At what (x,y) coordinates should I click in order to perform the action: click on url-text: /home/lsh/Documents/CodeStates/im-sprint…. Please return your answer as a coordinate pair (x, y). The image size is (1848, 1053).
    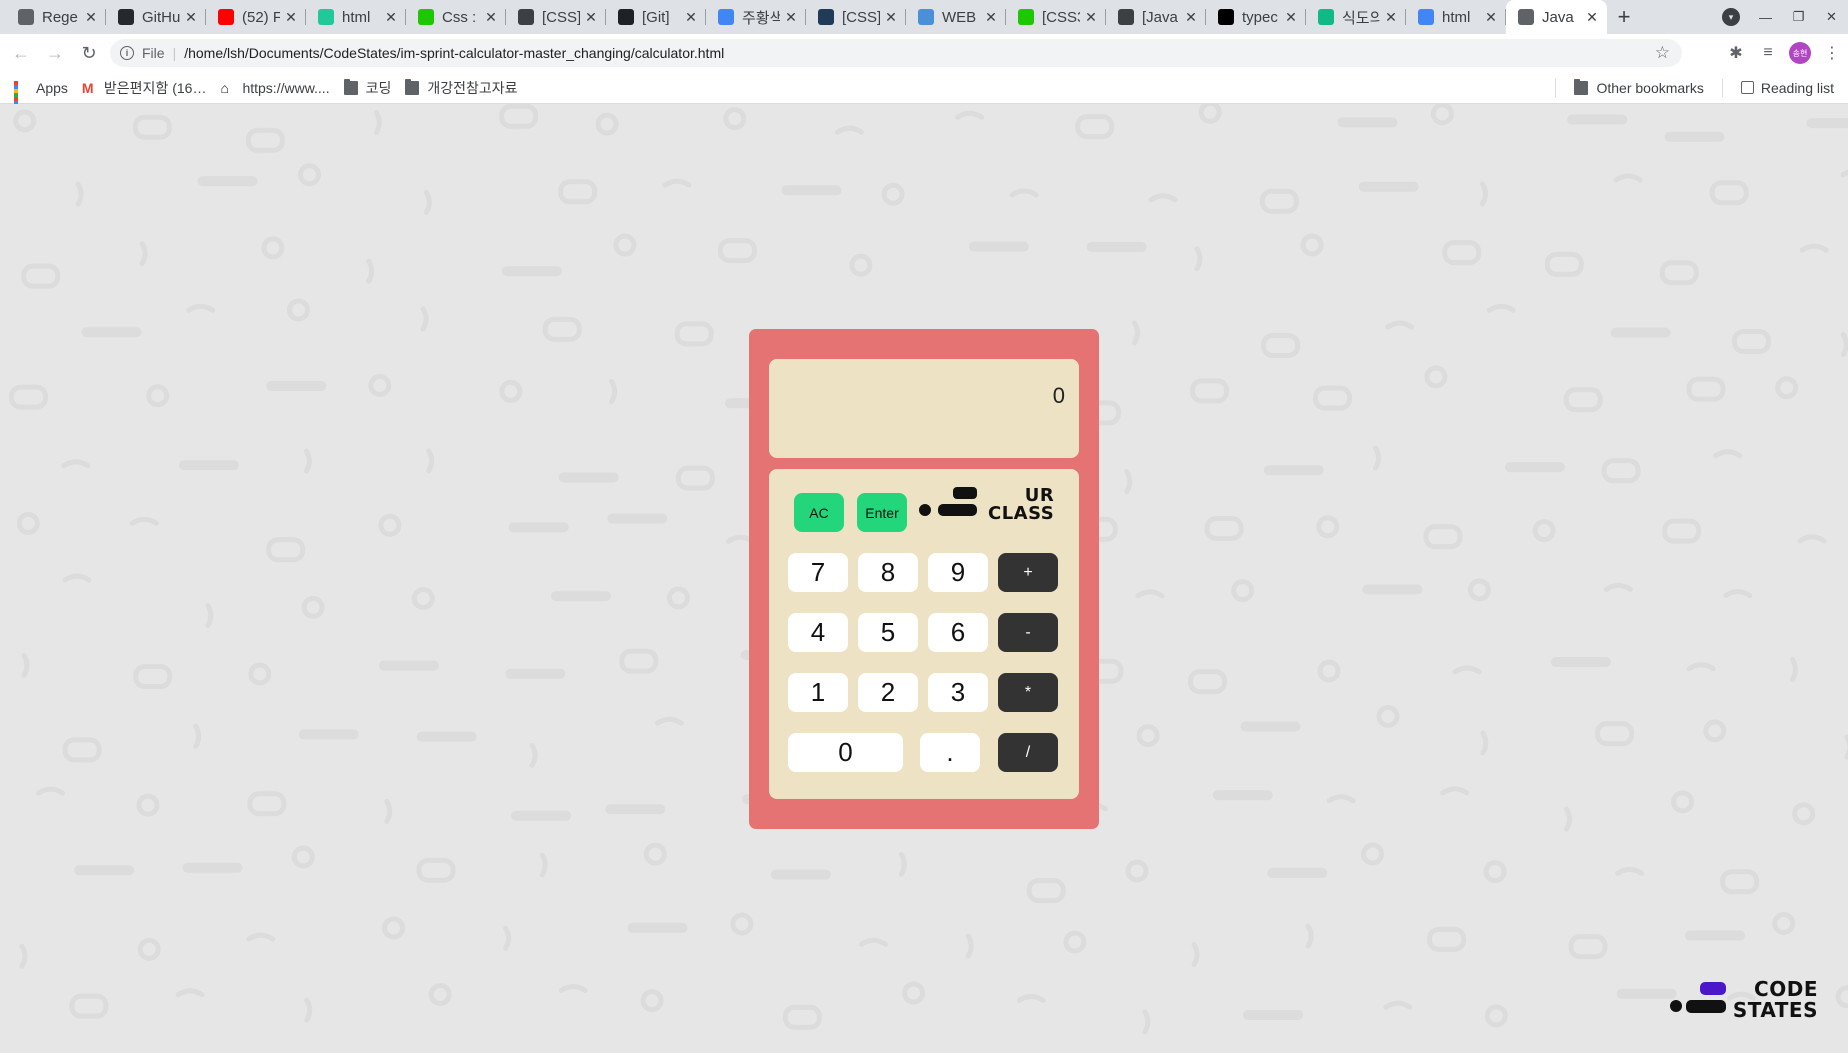
    Looking at the image, I should click on (454, 53).